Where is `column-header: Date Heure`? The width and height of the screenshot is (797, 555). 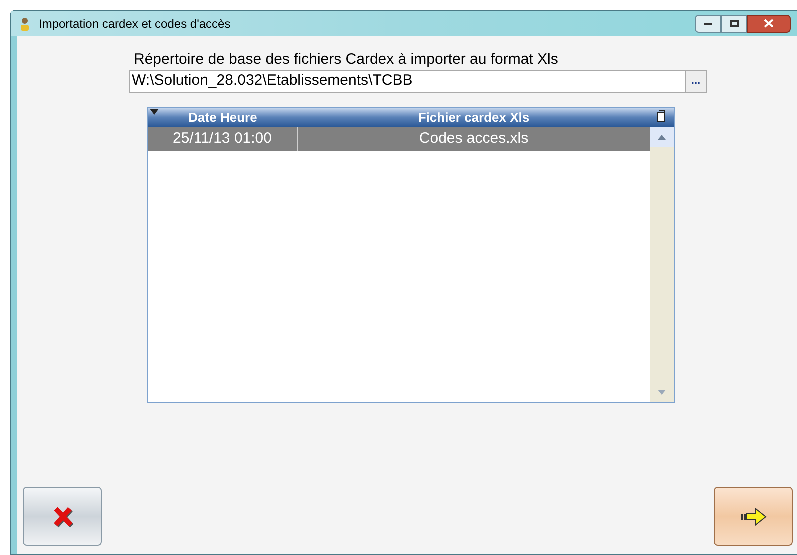
column-header: Date Heure is located at coordinates (223, 117).